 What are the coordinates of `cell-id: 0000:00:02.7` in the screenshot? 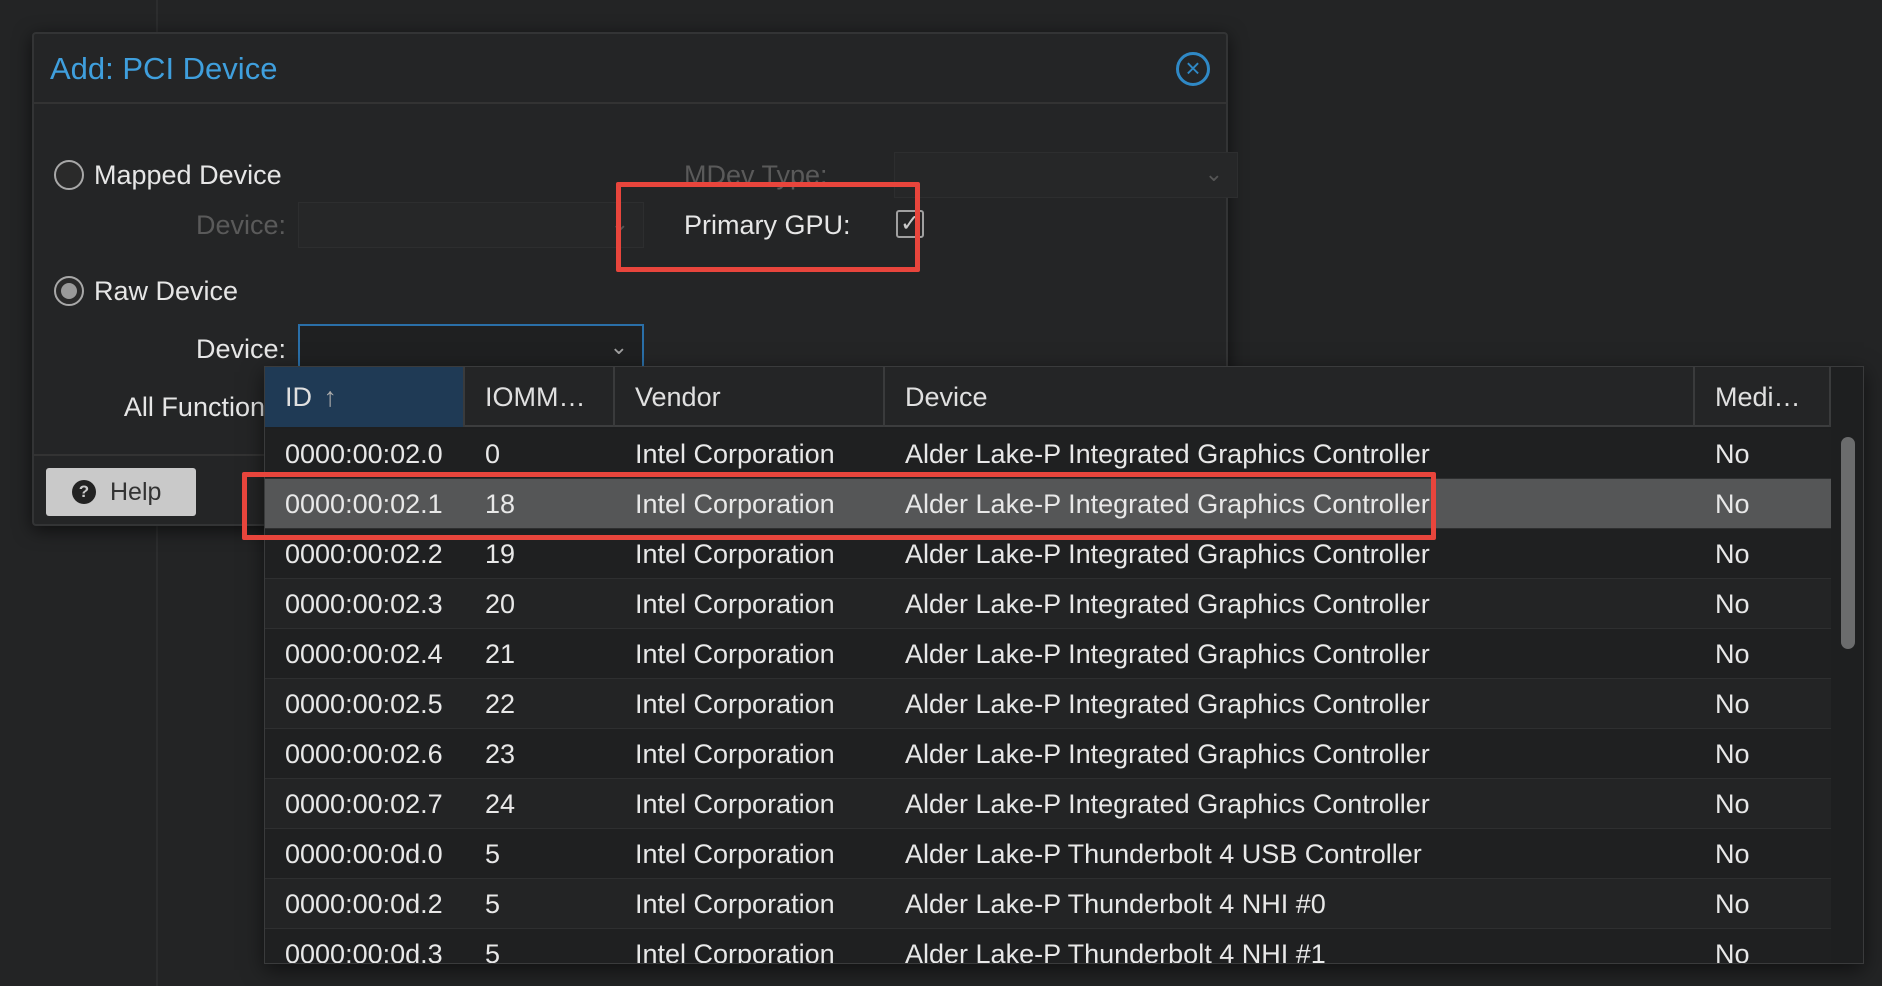 It's located at (364, 804).